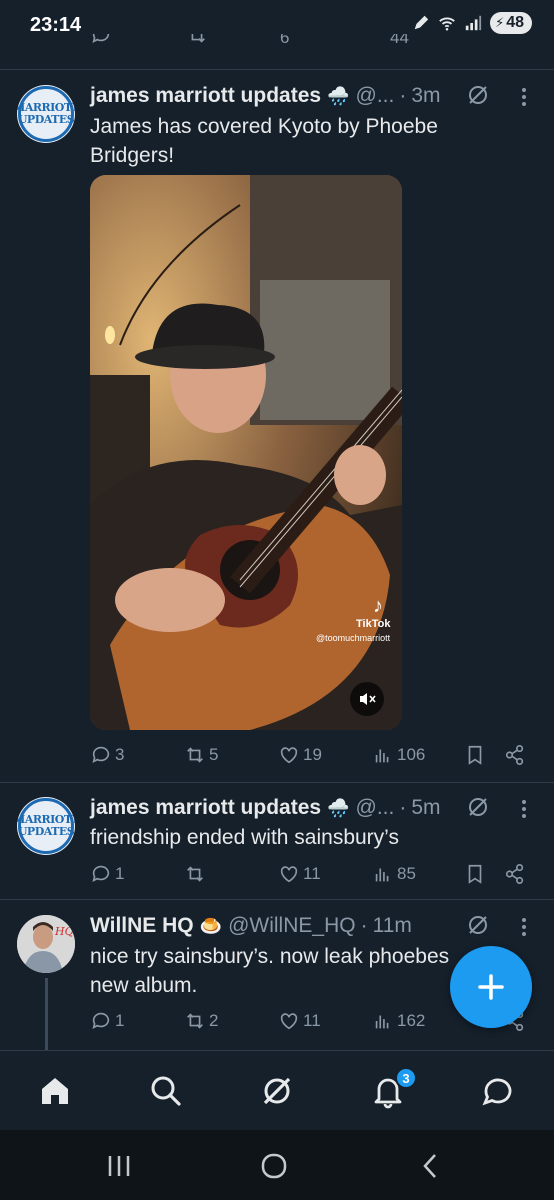  Describe the element at coordinates (425, 808) in the screenshot. I see `timestamp: 5m` at that location.